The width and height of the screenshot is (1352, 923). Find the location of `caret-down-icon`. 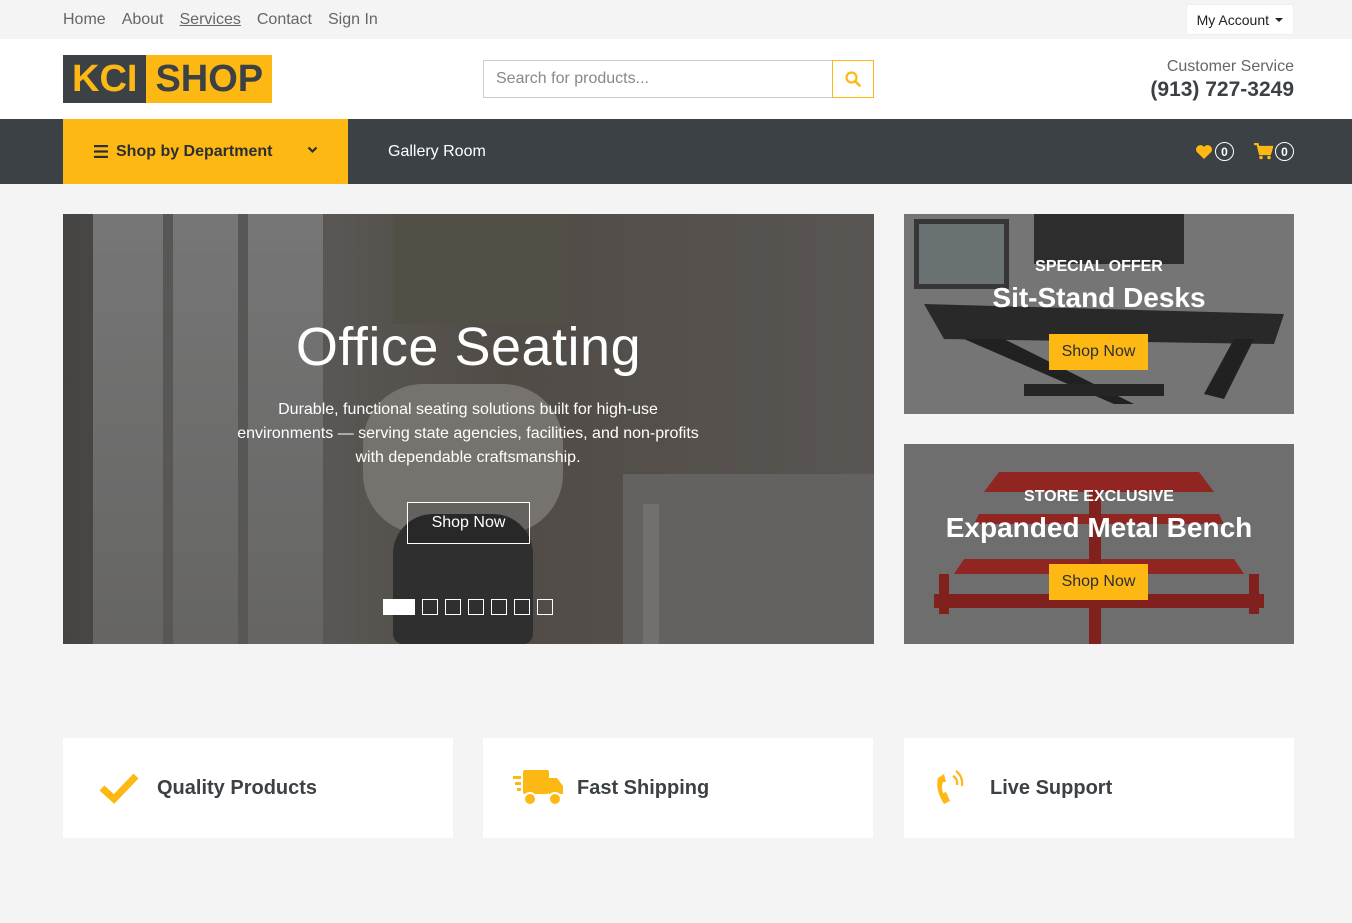

caret-down-icon is located at coordinates (1279, 19).